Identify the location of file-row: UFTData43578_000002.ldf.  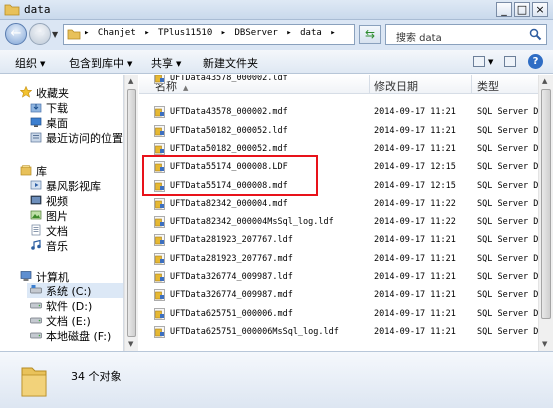
(338, 81).